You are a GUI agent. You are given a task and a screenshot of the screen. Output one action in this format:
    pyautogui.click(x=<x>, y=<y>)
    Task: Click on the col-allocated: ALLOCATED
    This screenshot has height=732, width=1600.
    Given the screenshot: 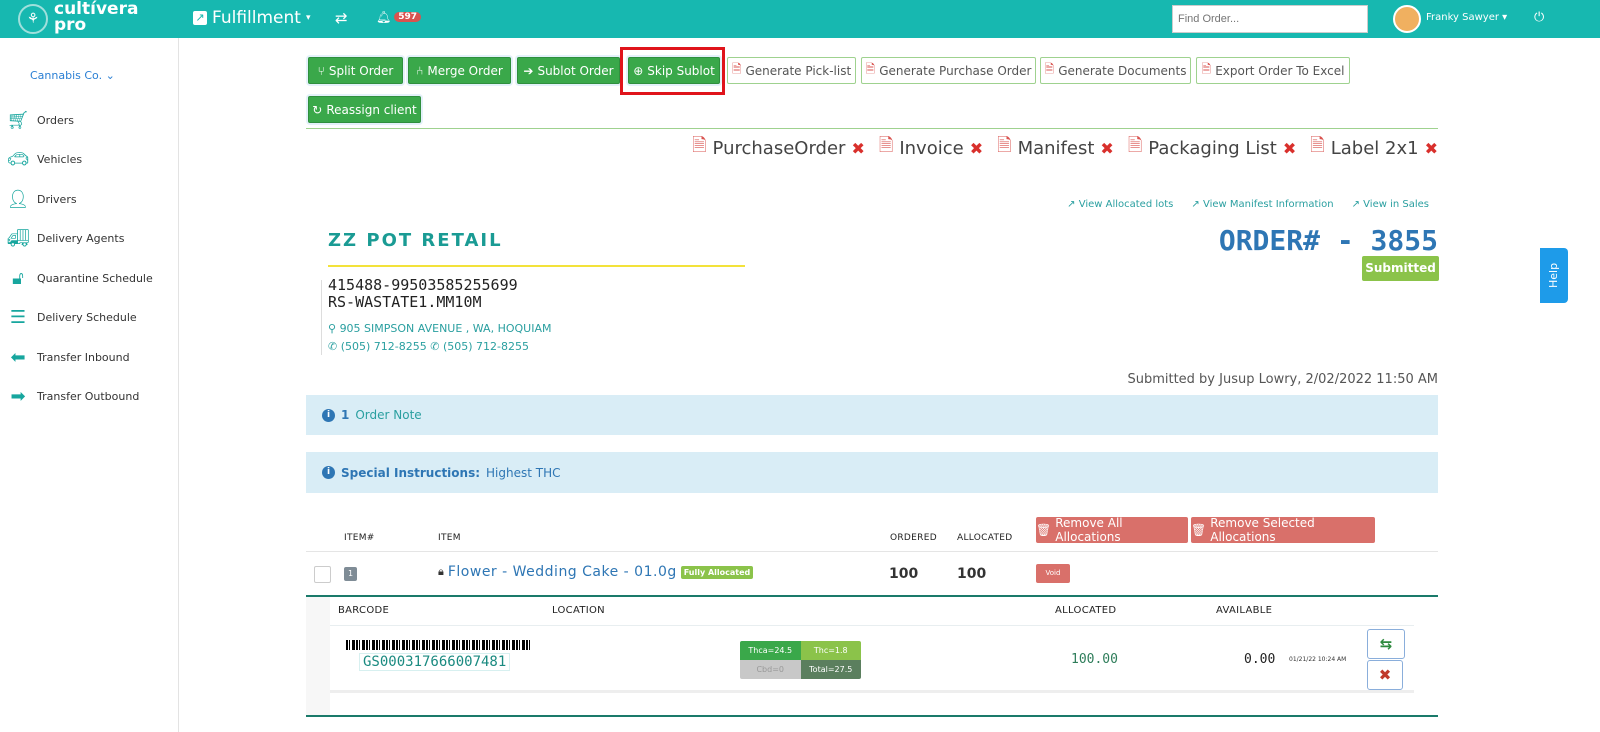 What is the action you would take?
    pyautogui.click(x=985, y=538)
    